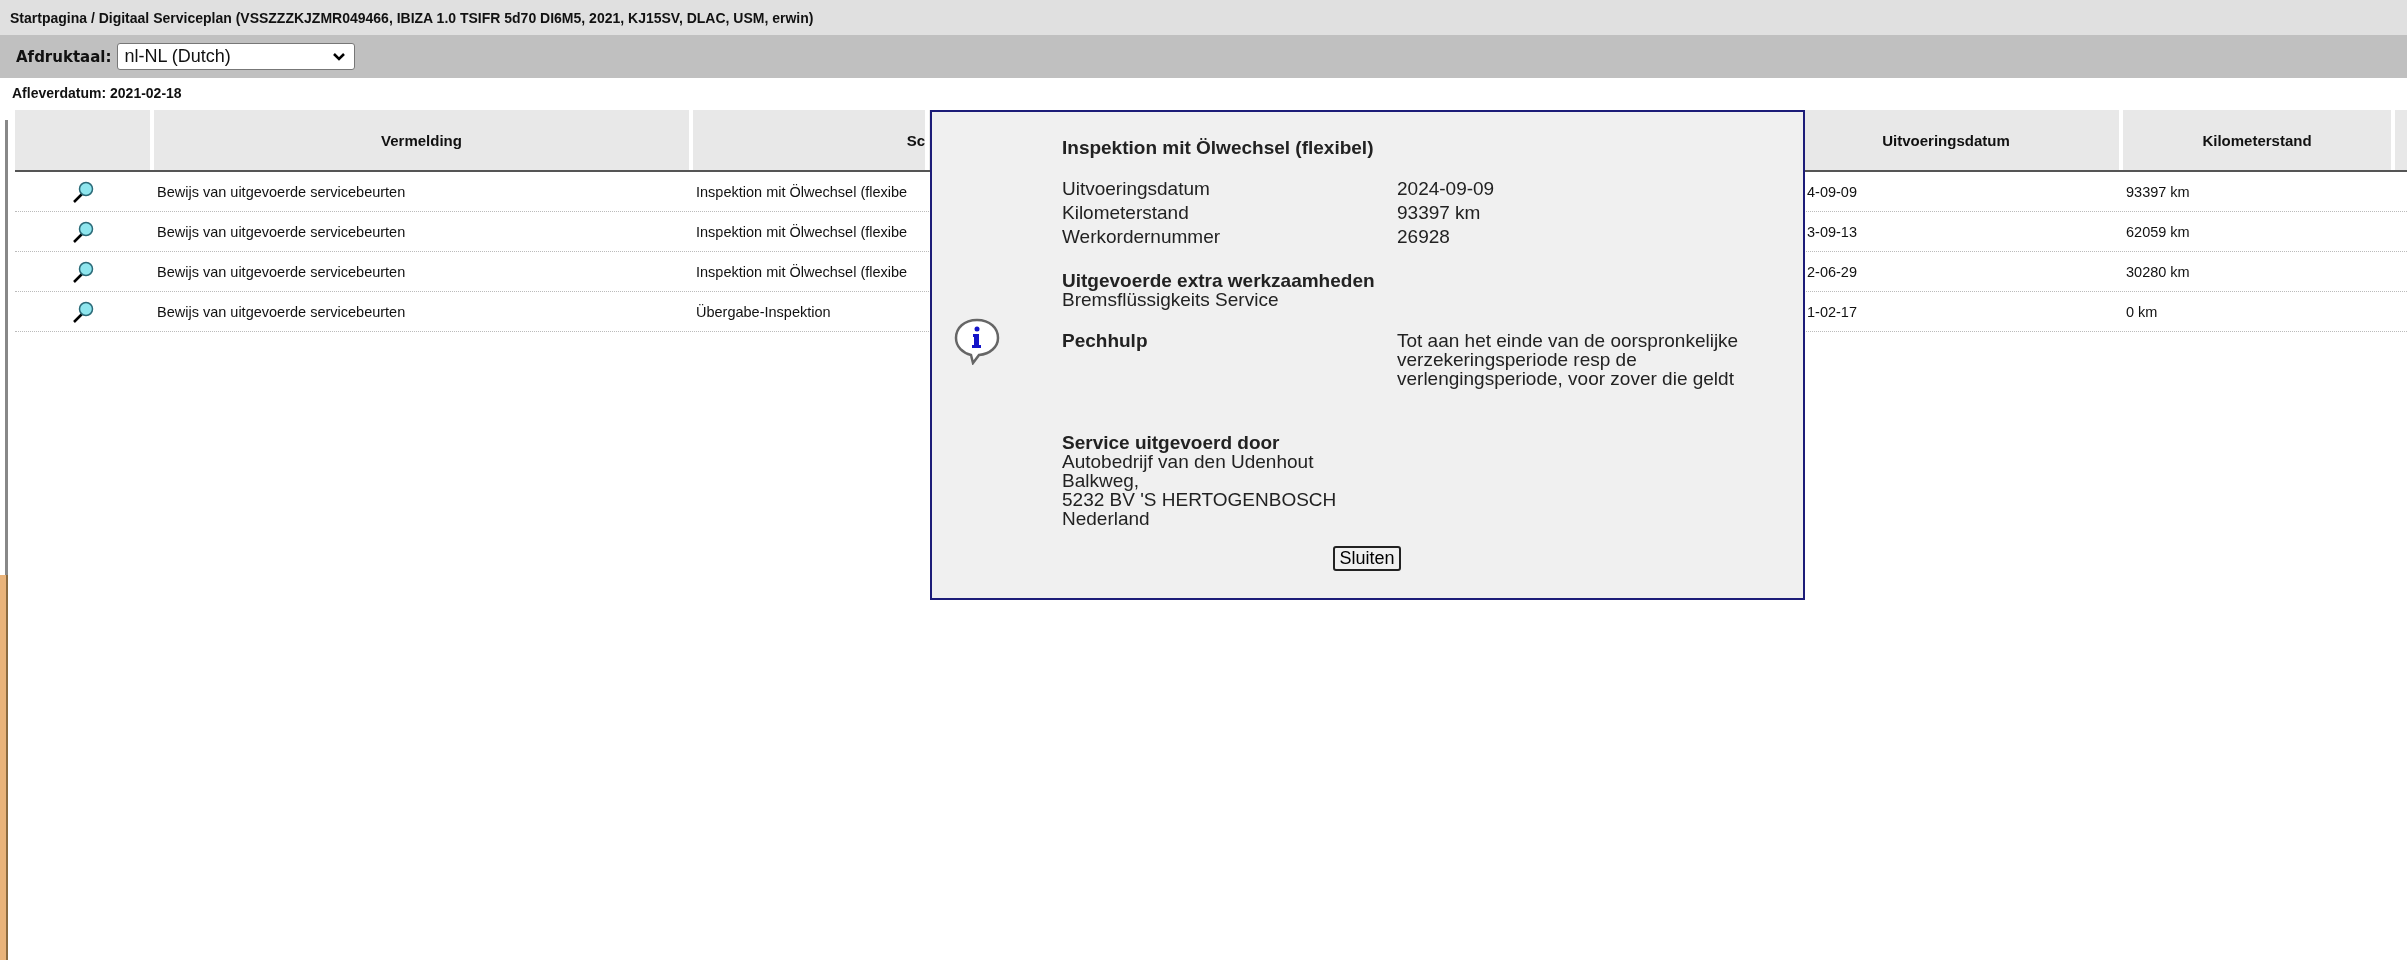  What do you see at coordinates (1200, 499) in the screenshot?
I see `address-line: 5232 BV 'S HERTOGENBOSCH` at bounding box center [1200, 499].